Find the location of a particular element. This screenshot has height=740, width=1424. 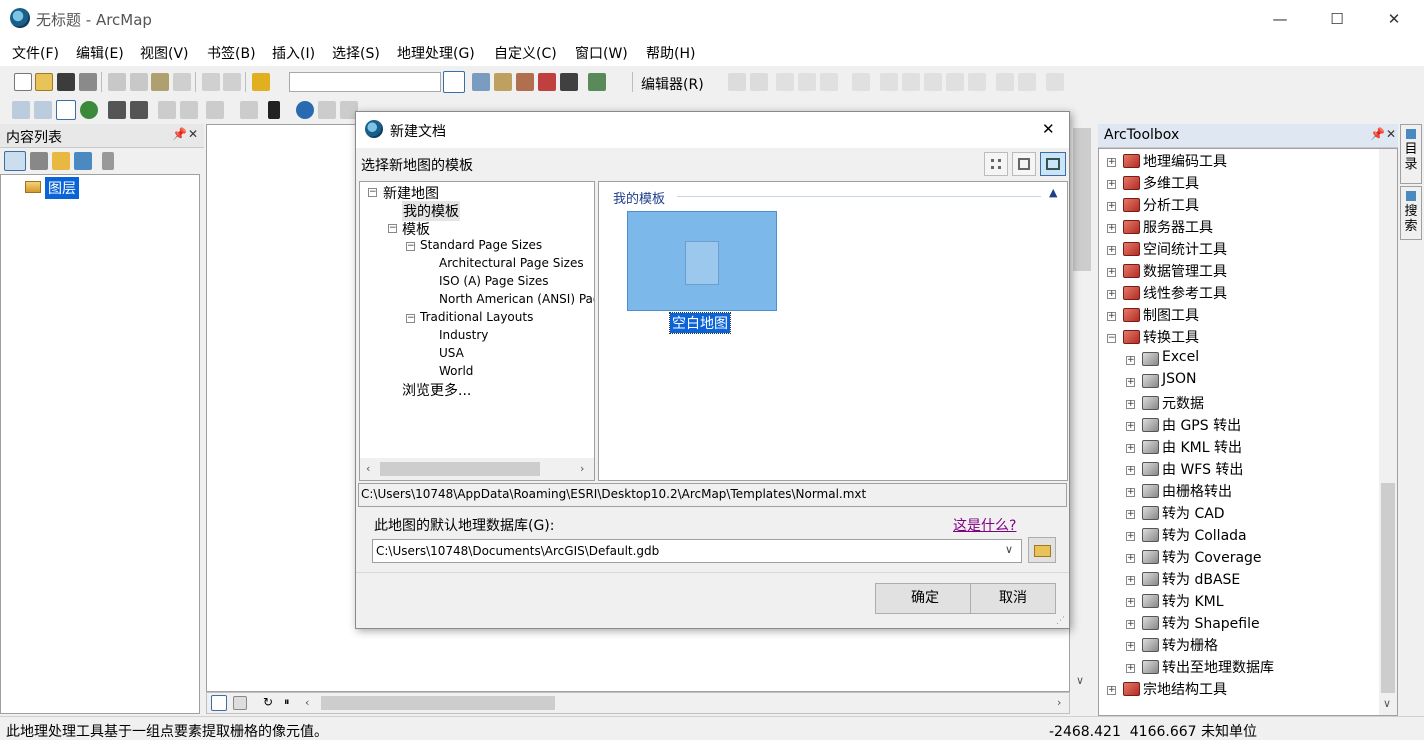

split-icon is located at coordinates (933, 82).